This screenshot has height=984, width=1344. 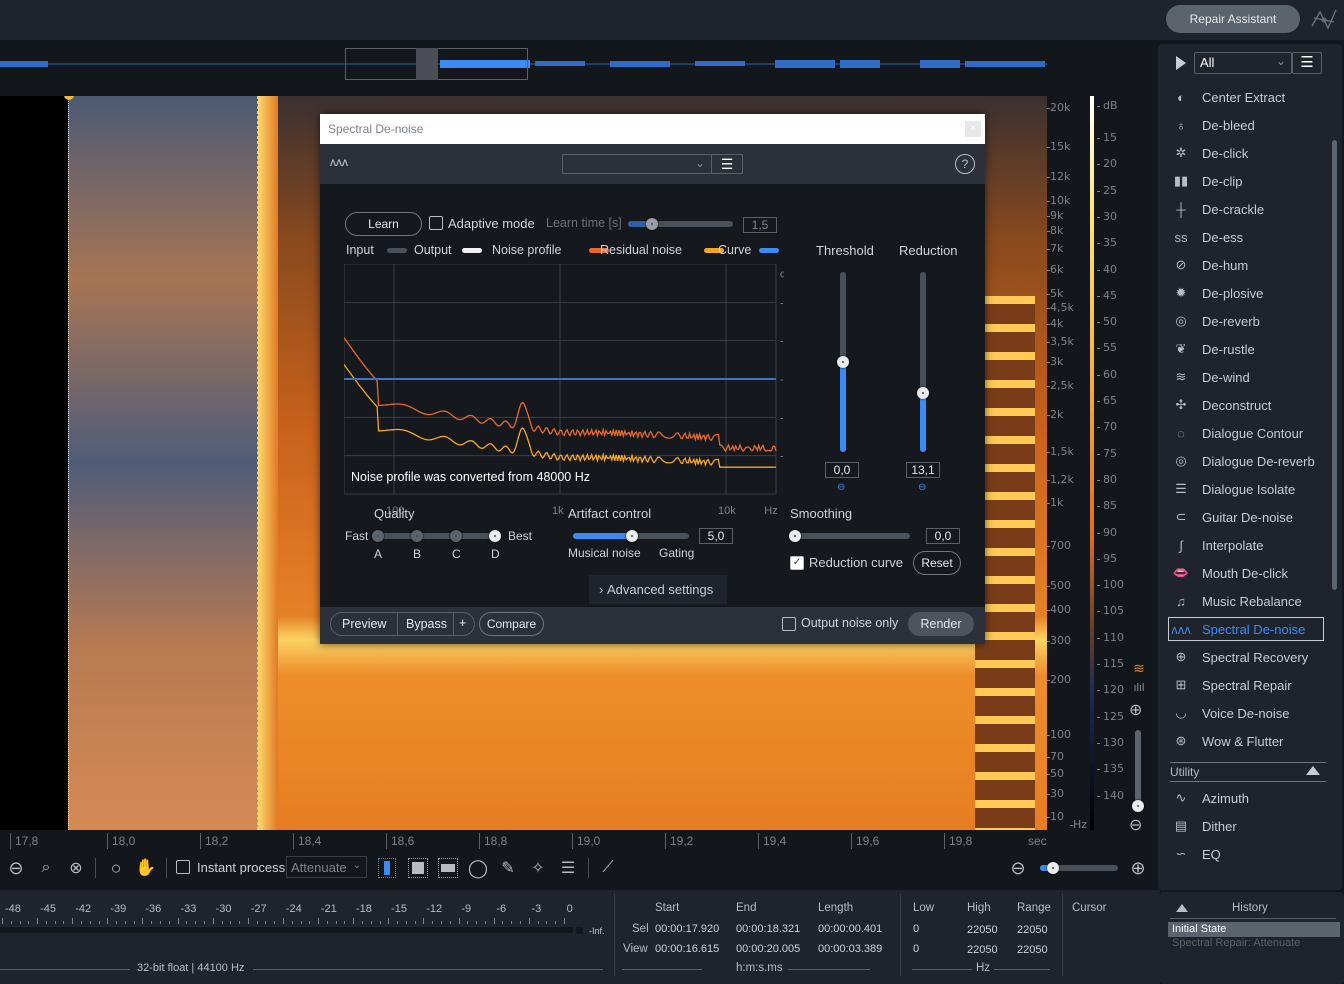 What do you see at coordinates (360, 250) in the screenshot?
I see `legend-item: Input` at bounding box center [360, 250].